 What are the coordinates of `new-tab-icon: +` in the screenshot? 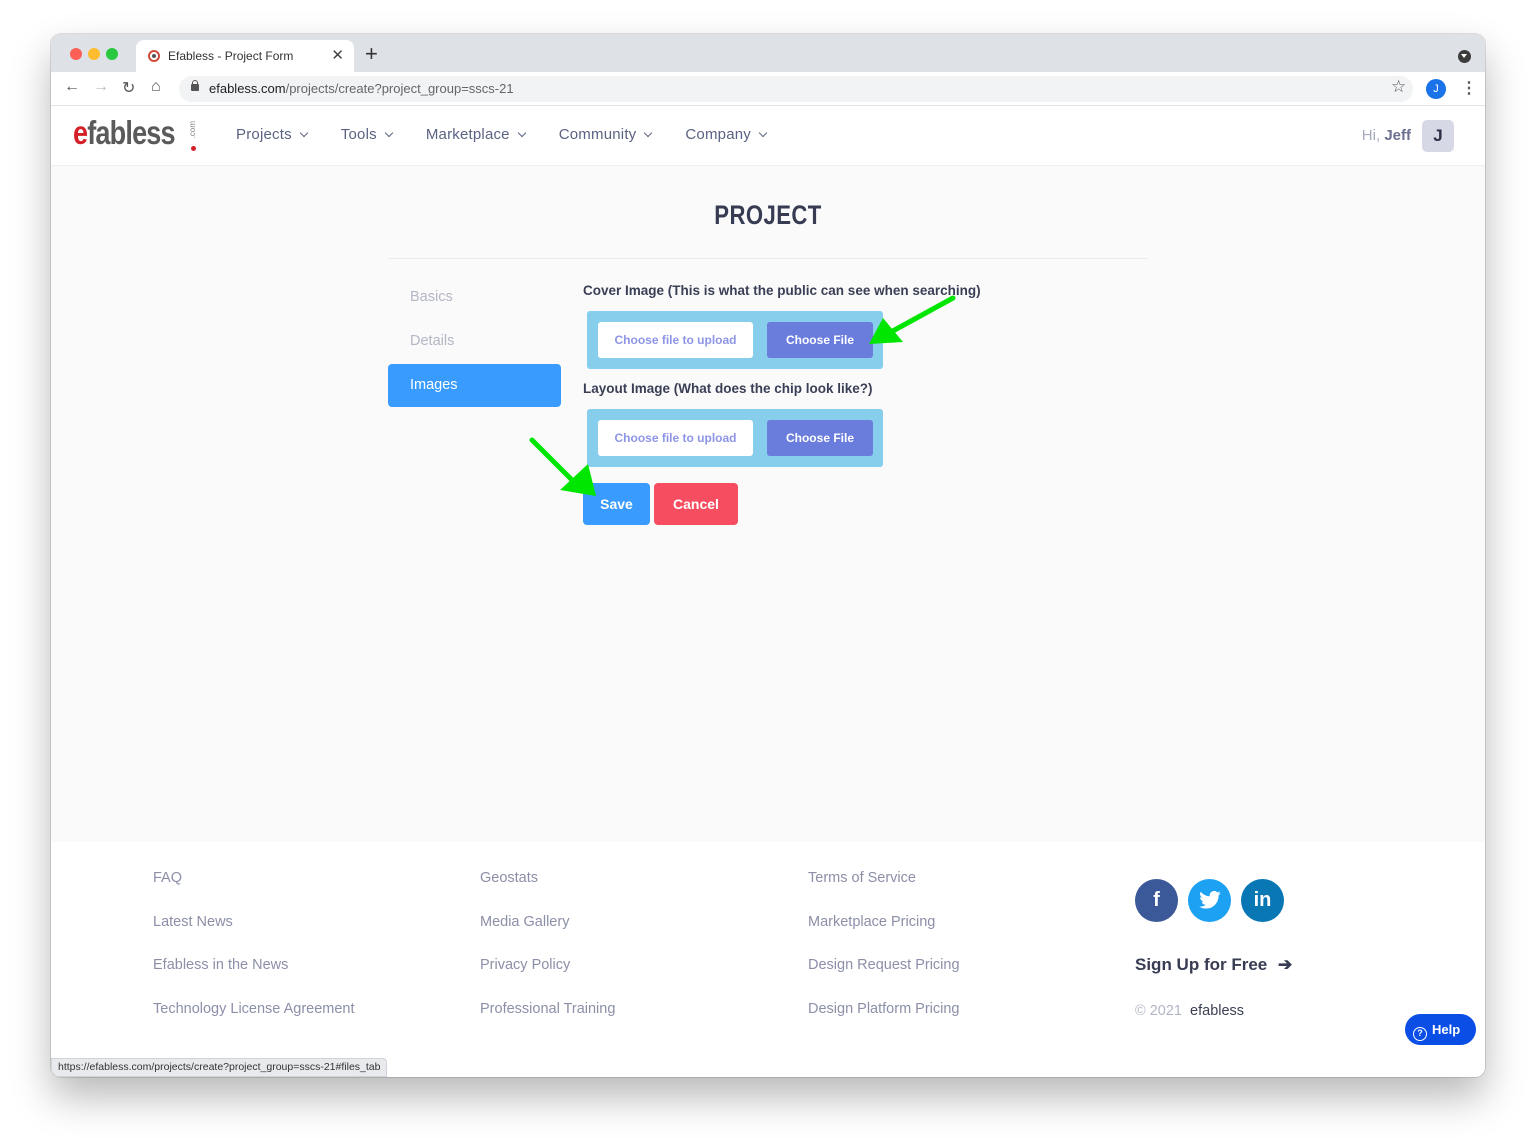 It's located at (371, 54).